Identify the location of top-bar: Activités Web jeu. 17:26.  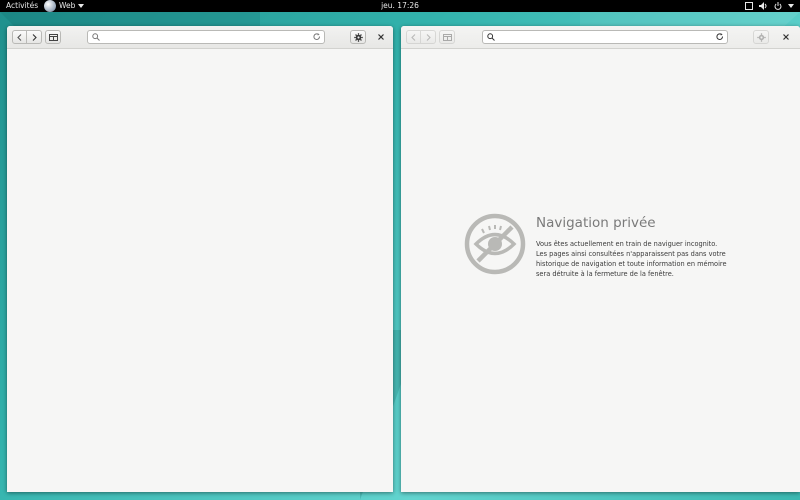
(400, 6).